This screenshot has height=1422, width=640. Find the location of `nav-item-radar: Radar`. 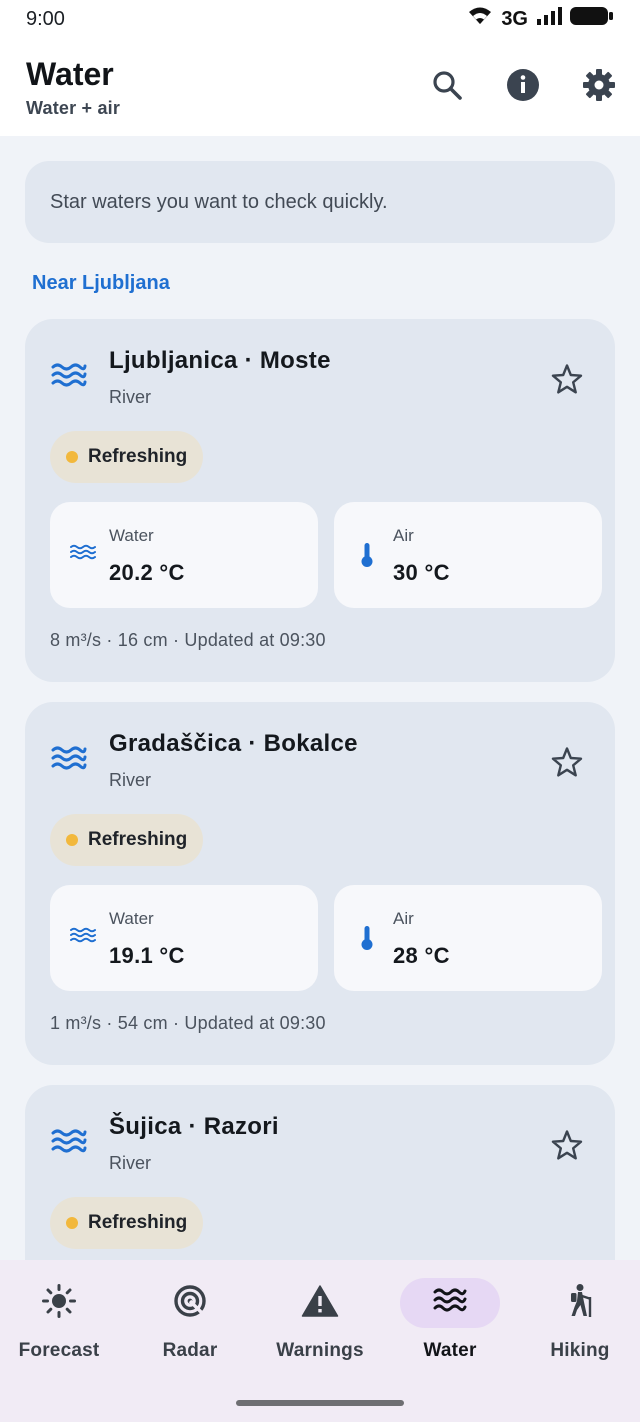

nav-item-radar: Radar is located at coordinates (190, 1328).